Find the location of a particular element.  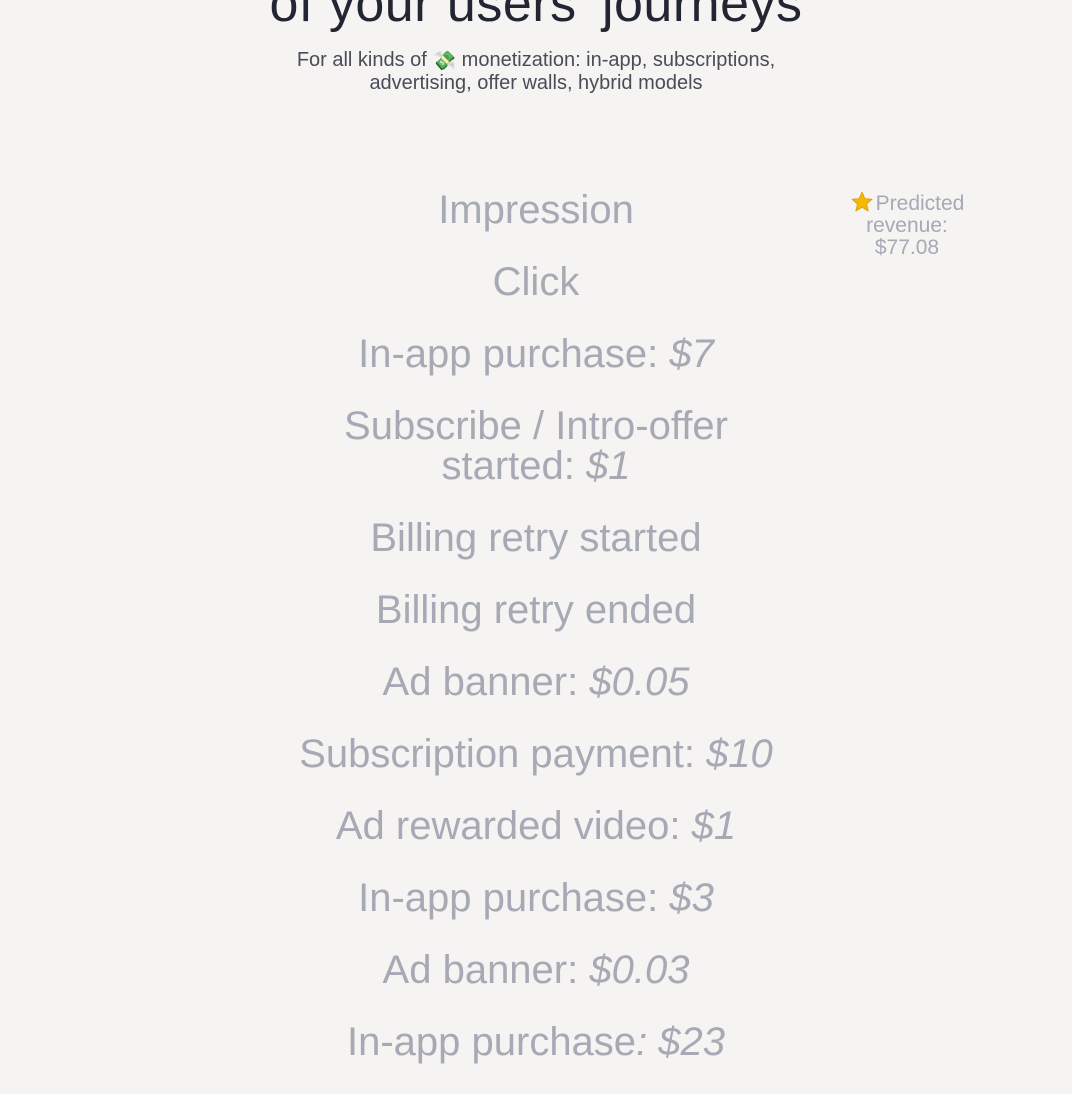

hero-title: of your users' journeys is located at coordinates (536, 16).